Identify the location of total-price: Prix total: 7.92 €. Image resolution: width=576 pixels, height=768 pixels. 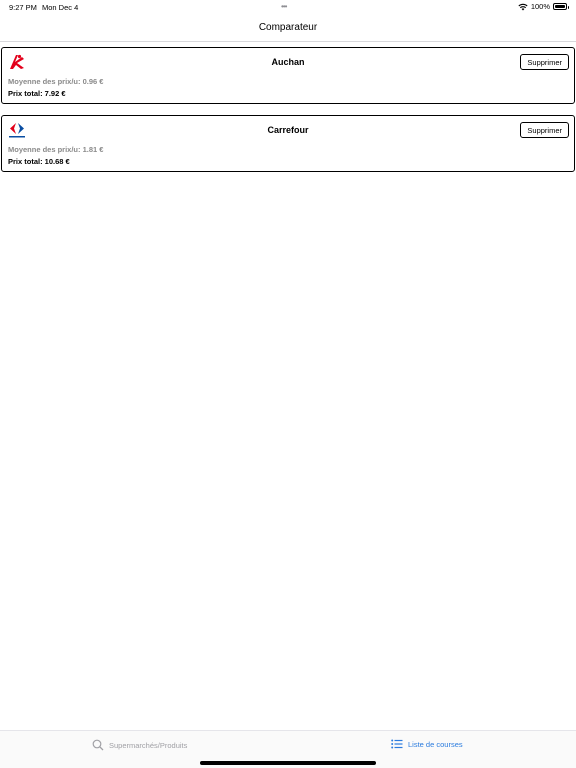
(37, 93).